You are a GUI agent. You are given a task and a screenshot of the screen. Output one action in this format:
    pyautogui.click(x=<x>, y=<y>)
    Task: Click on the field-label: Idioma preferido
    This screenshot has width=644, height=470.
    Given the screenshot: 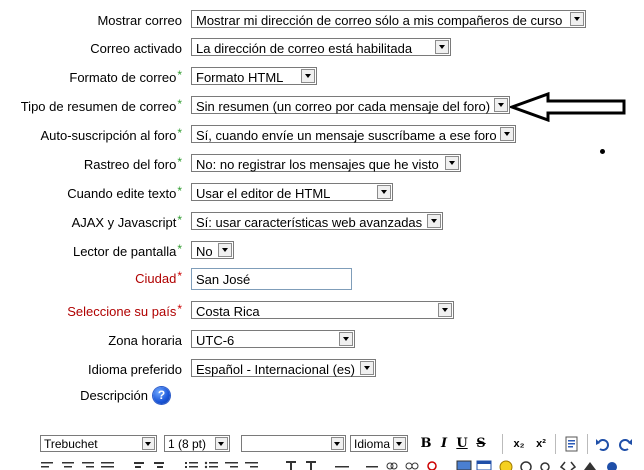 What is the action you would take?
    pyautogui.click(x=135, y=369)
    